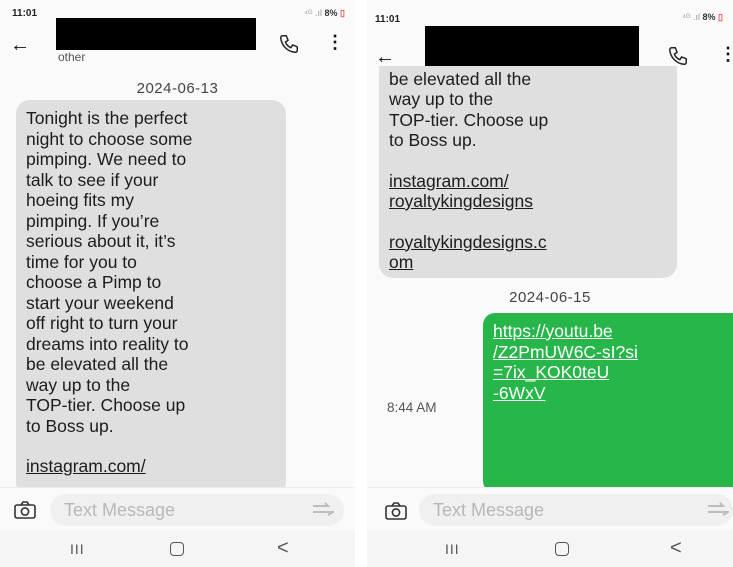 This screenshot has height=567, width=733. What do you see at coordinates (177, 88) in the screenshot?
I see `date-separator: 2024-06-13` at bounding box center [177, 88].